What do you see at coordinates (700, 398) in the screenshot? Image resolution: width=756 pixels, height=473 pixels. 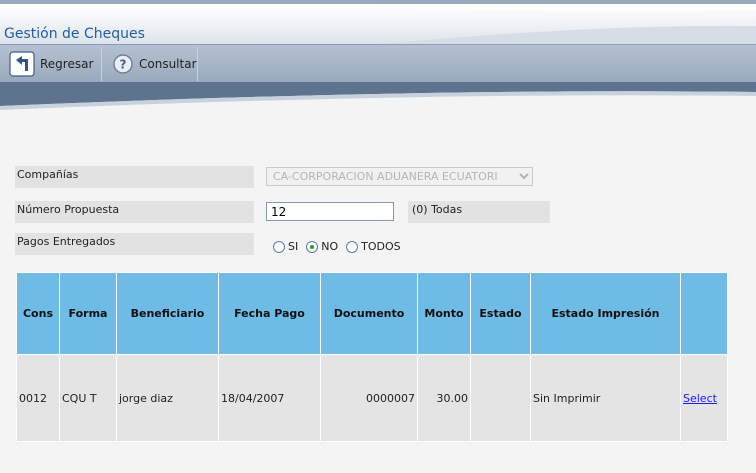 I see `select-link: Select` at bounding box center [700, 398].